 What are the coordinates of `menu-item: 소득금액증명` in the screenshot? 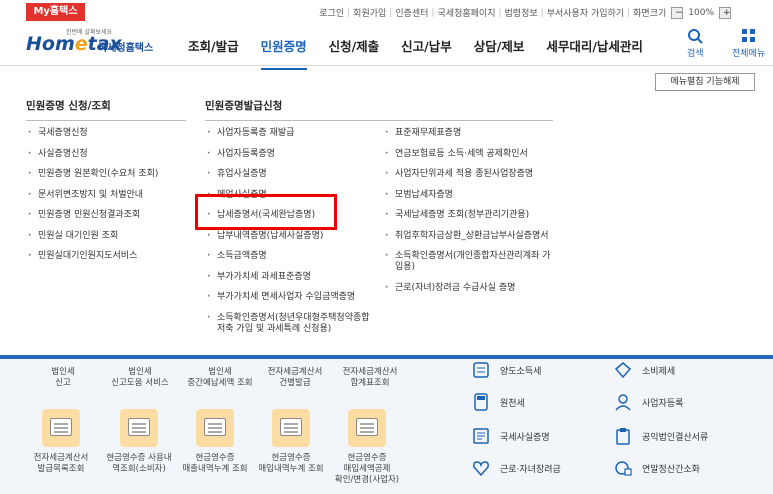 It's located at (291, 256).